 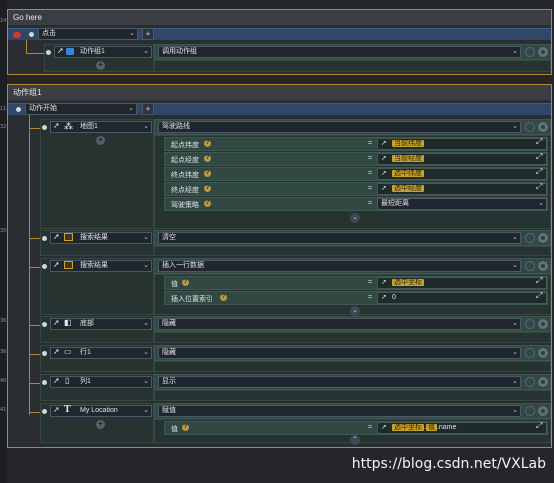 What do you see at coordinates (339, 382) in the screenshot?
I see `action-dropdown: 显示 ⌄` at bounding box center [339, 382].